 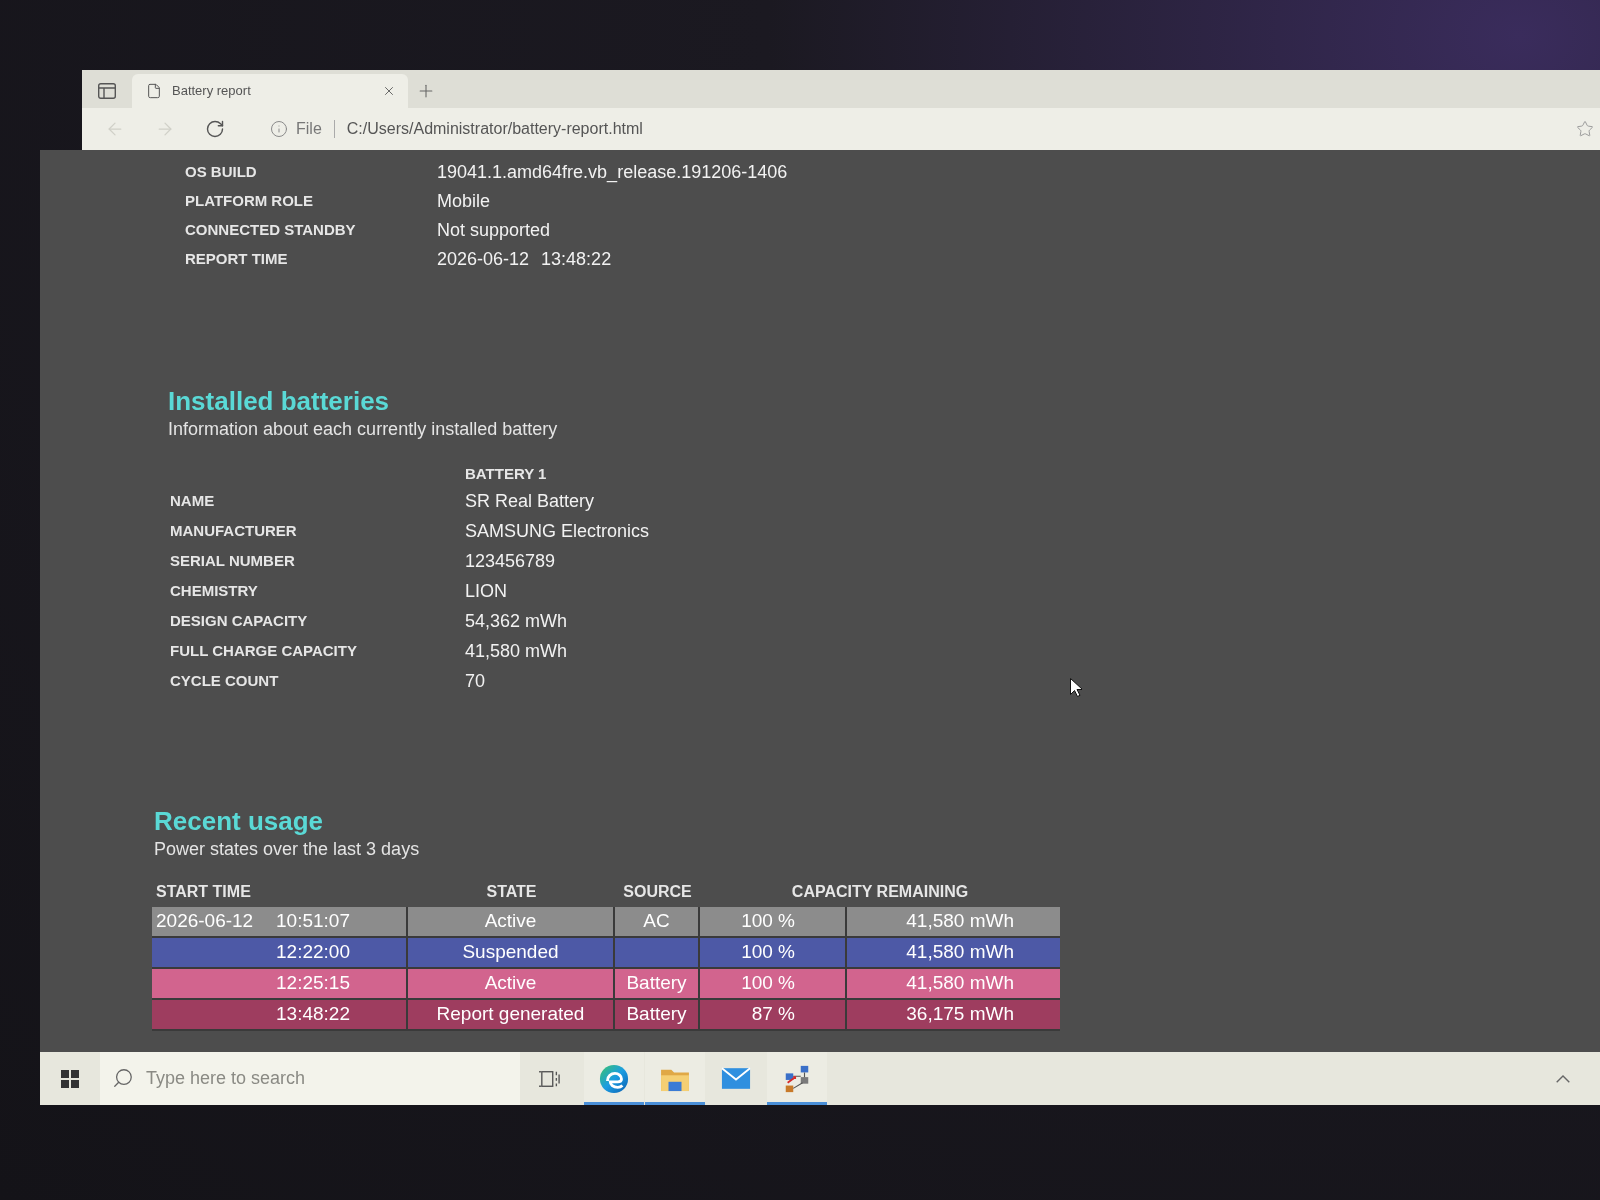 I want to click on document-icon, so click(x=154, y=91).